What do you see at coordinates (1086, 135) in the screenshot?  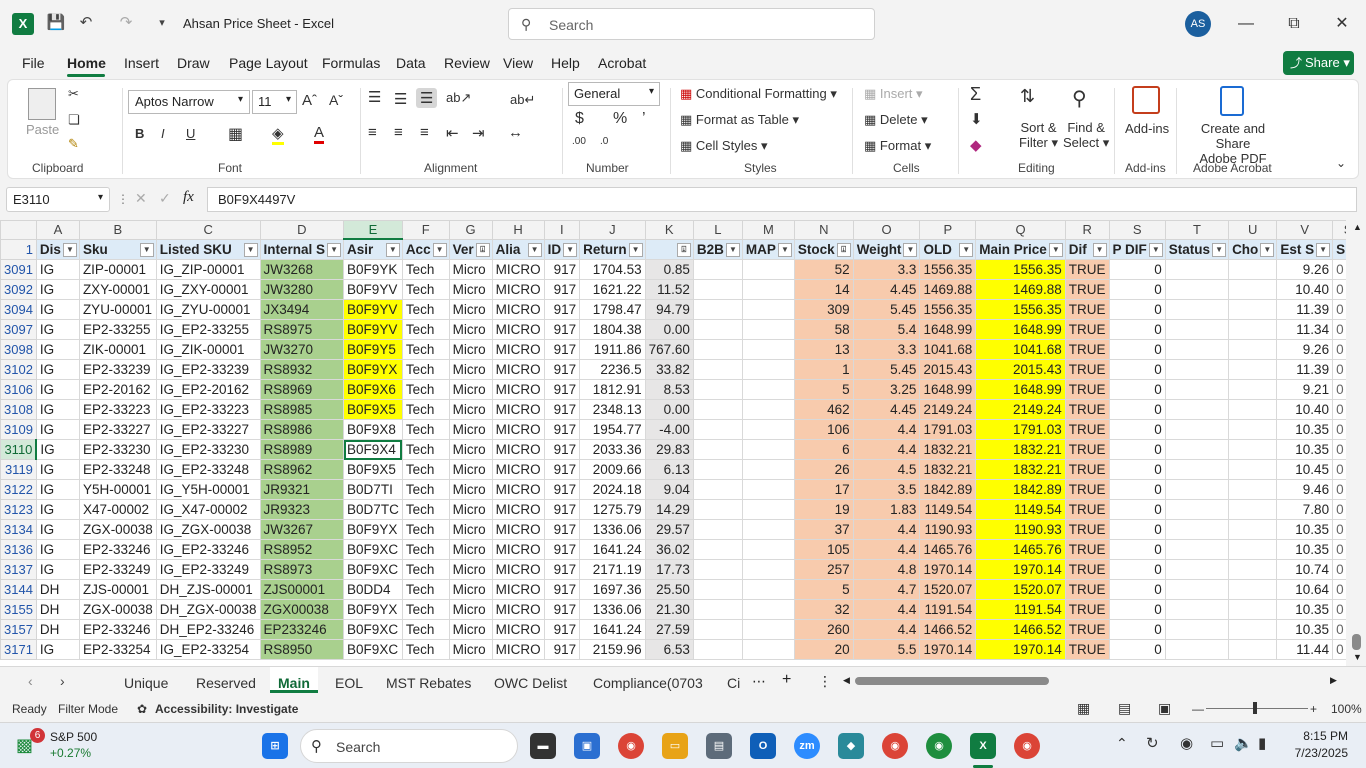 I see `find-select-button: Find & Select ▾` at bounding box center [1086, 135].